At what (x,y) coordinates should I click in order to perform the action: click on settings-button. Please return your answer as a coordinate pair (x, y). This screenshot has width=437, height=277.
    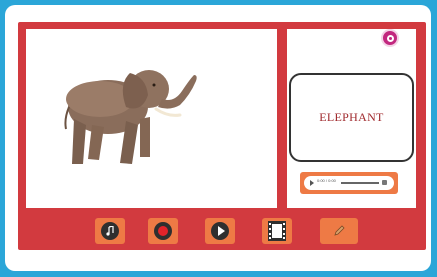
    Looking at the image, I should click on (390, 38).